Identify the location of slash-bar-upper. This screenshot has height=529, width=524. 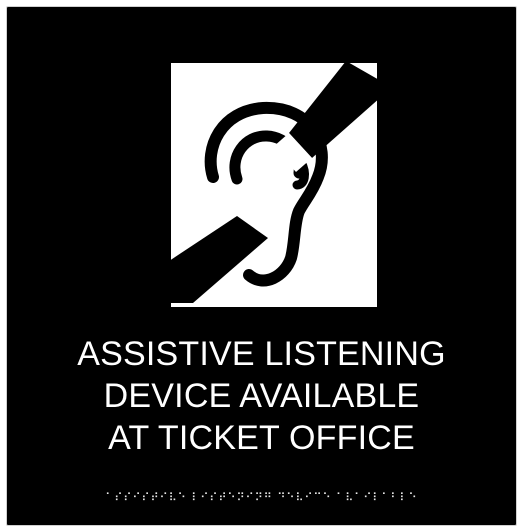
(333, 110).